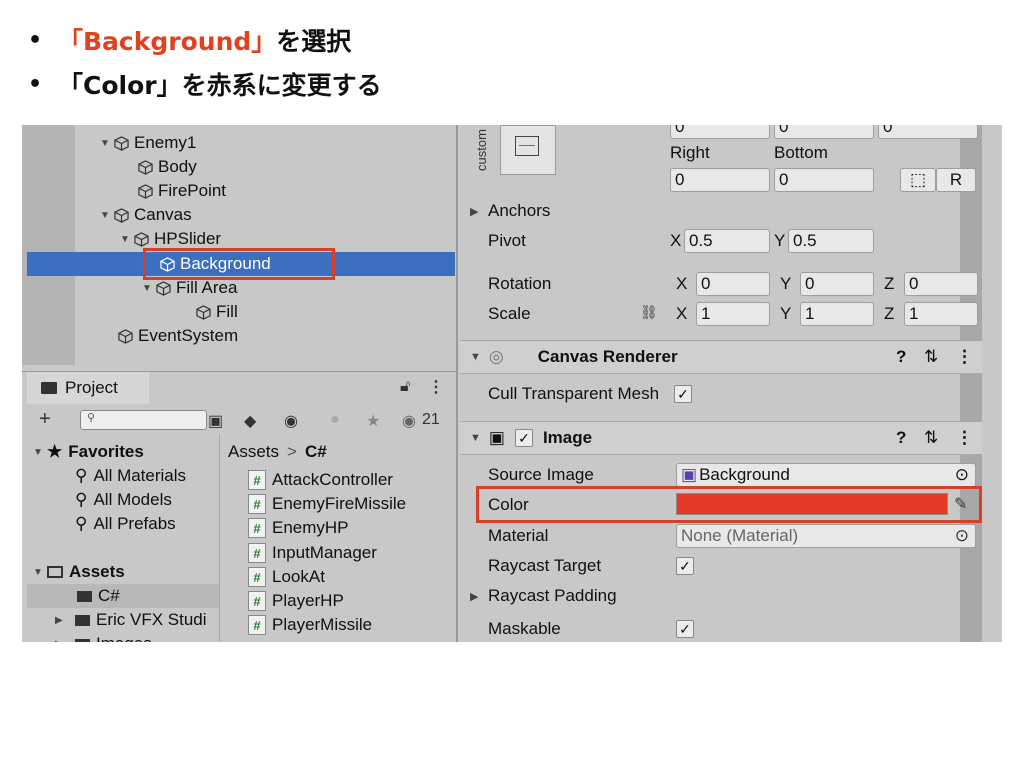 The height and width of the screenshot is (768, 1024). I want to click on raw-edit-button: R, so click(956, 180).